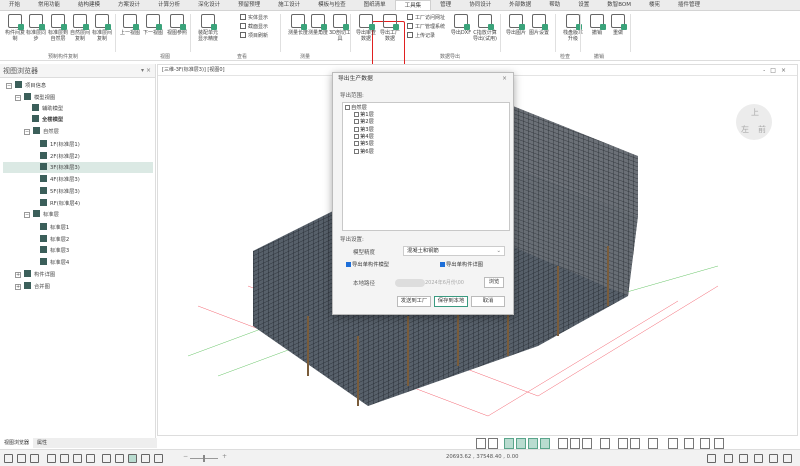  What do you see at coordinates (364, 130) in the screenshot?
I see `floor-checkbox: 第3层` at bounding box center [364, 130].